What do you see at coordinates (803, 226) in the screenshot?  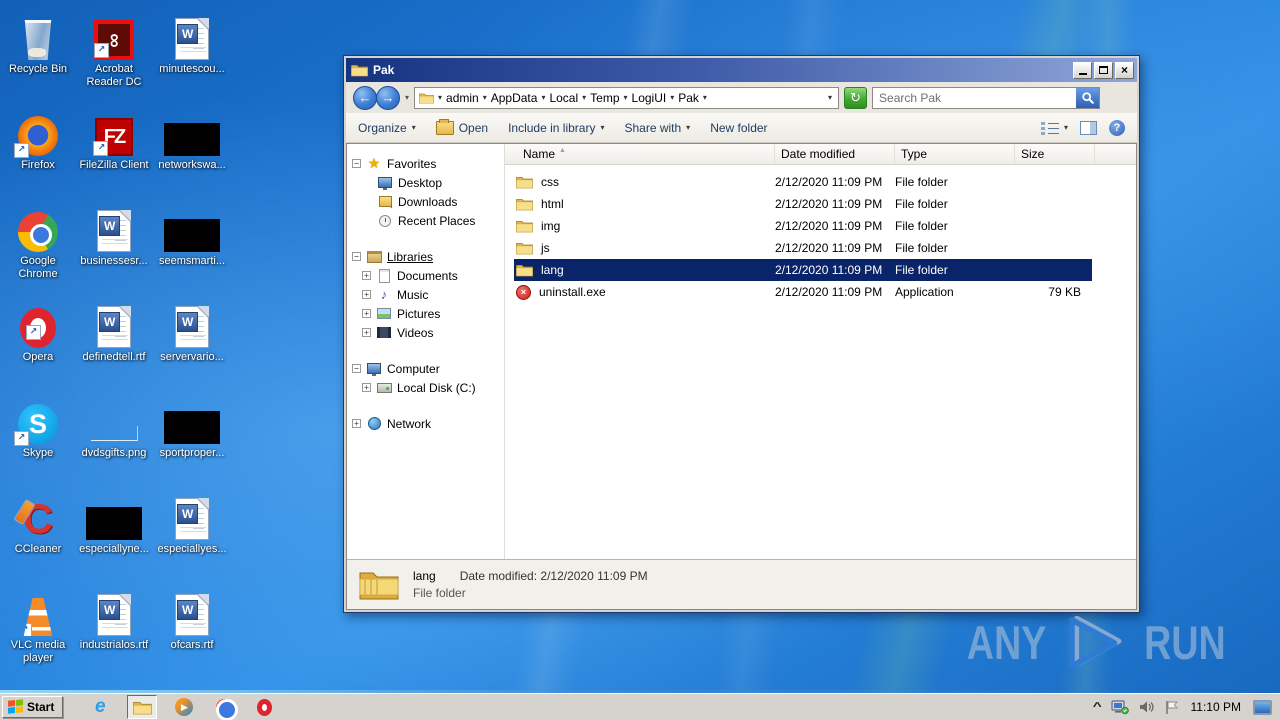 I see `file-row-img: img 2/12/2020 11:09 PM File folder` at bounding box center [803, 226].